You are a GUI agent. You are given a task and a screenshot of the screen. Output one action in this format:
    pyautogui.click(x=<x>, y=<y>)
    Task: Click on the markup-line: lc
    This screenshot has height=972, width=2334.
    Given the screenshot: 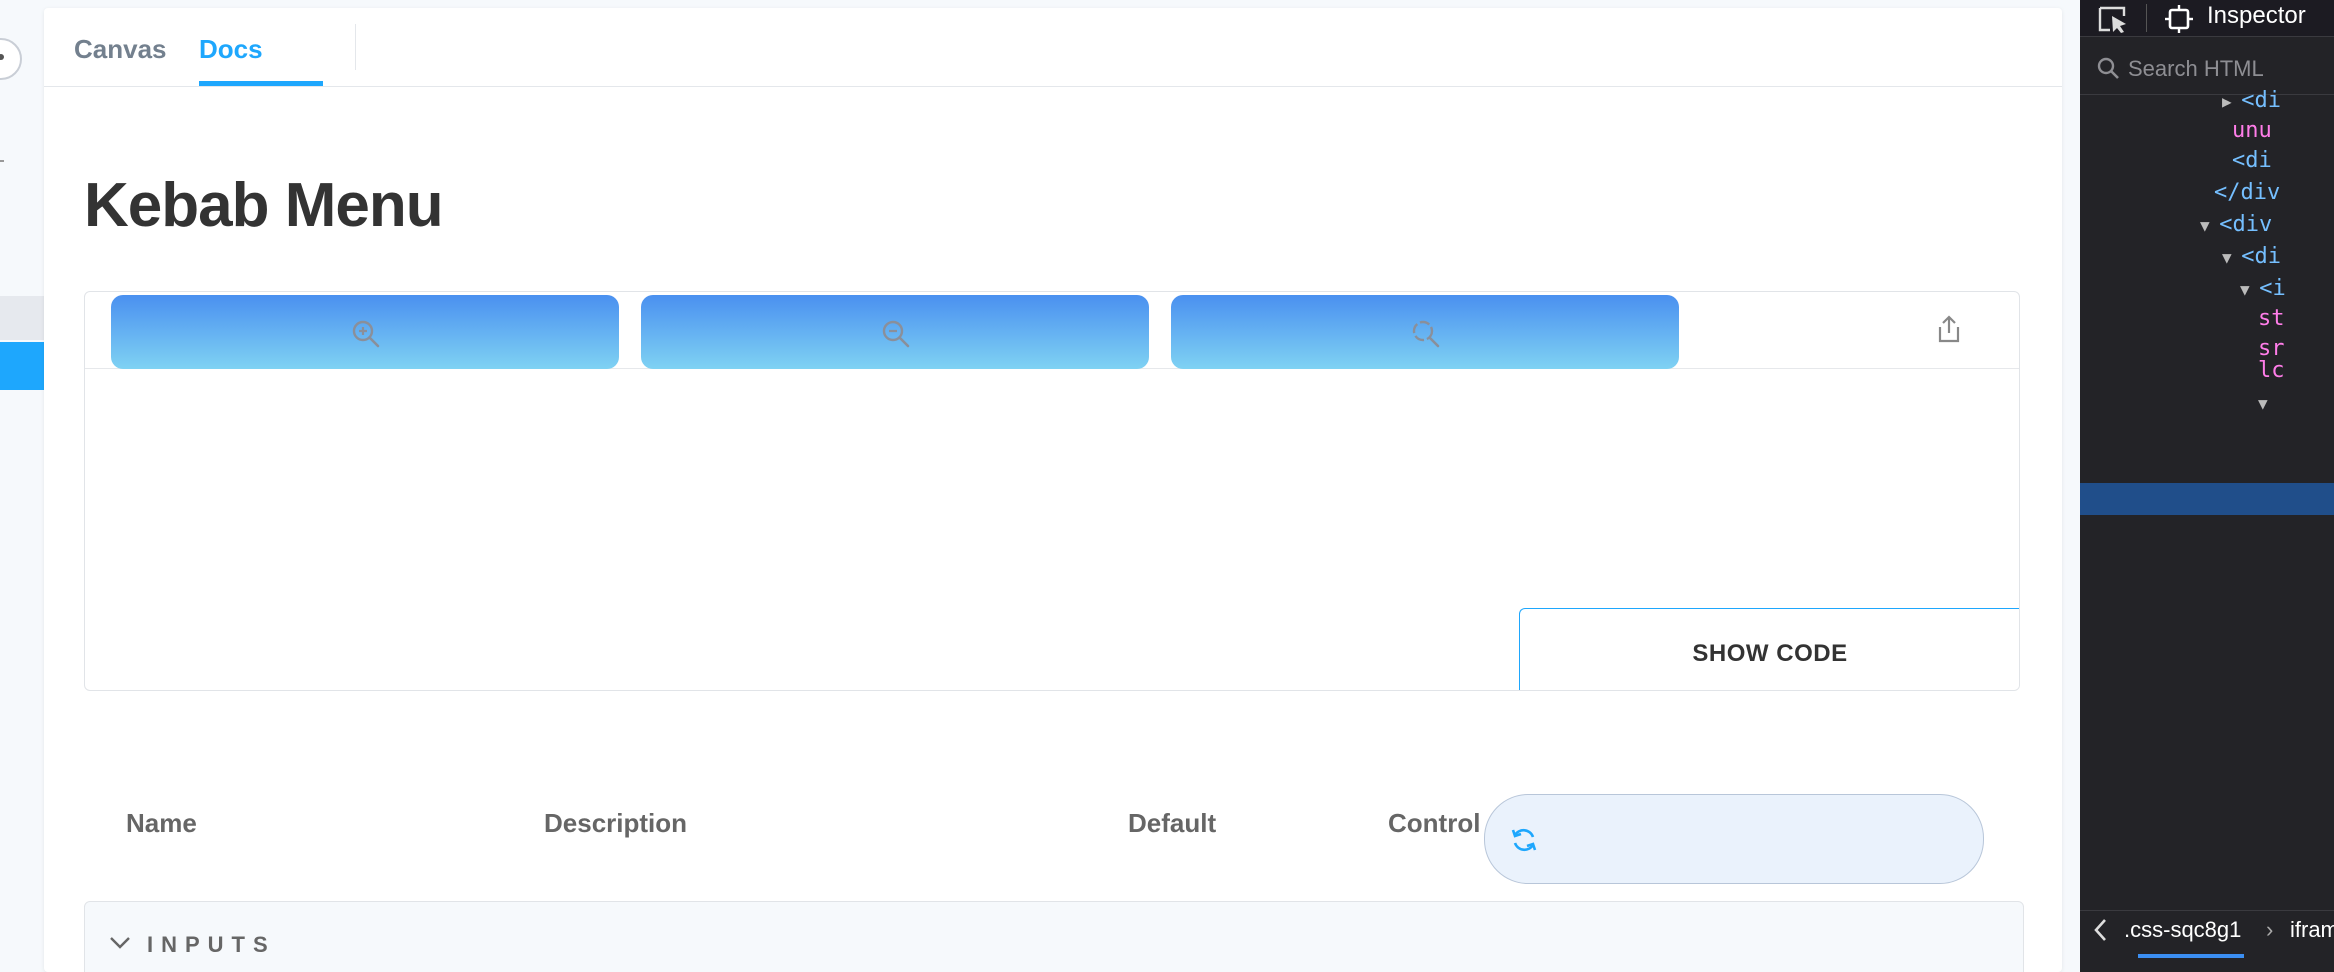 What is the action you would take?
    pyautogui.click(x=2271, y=370)
    